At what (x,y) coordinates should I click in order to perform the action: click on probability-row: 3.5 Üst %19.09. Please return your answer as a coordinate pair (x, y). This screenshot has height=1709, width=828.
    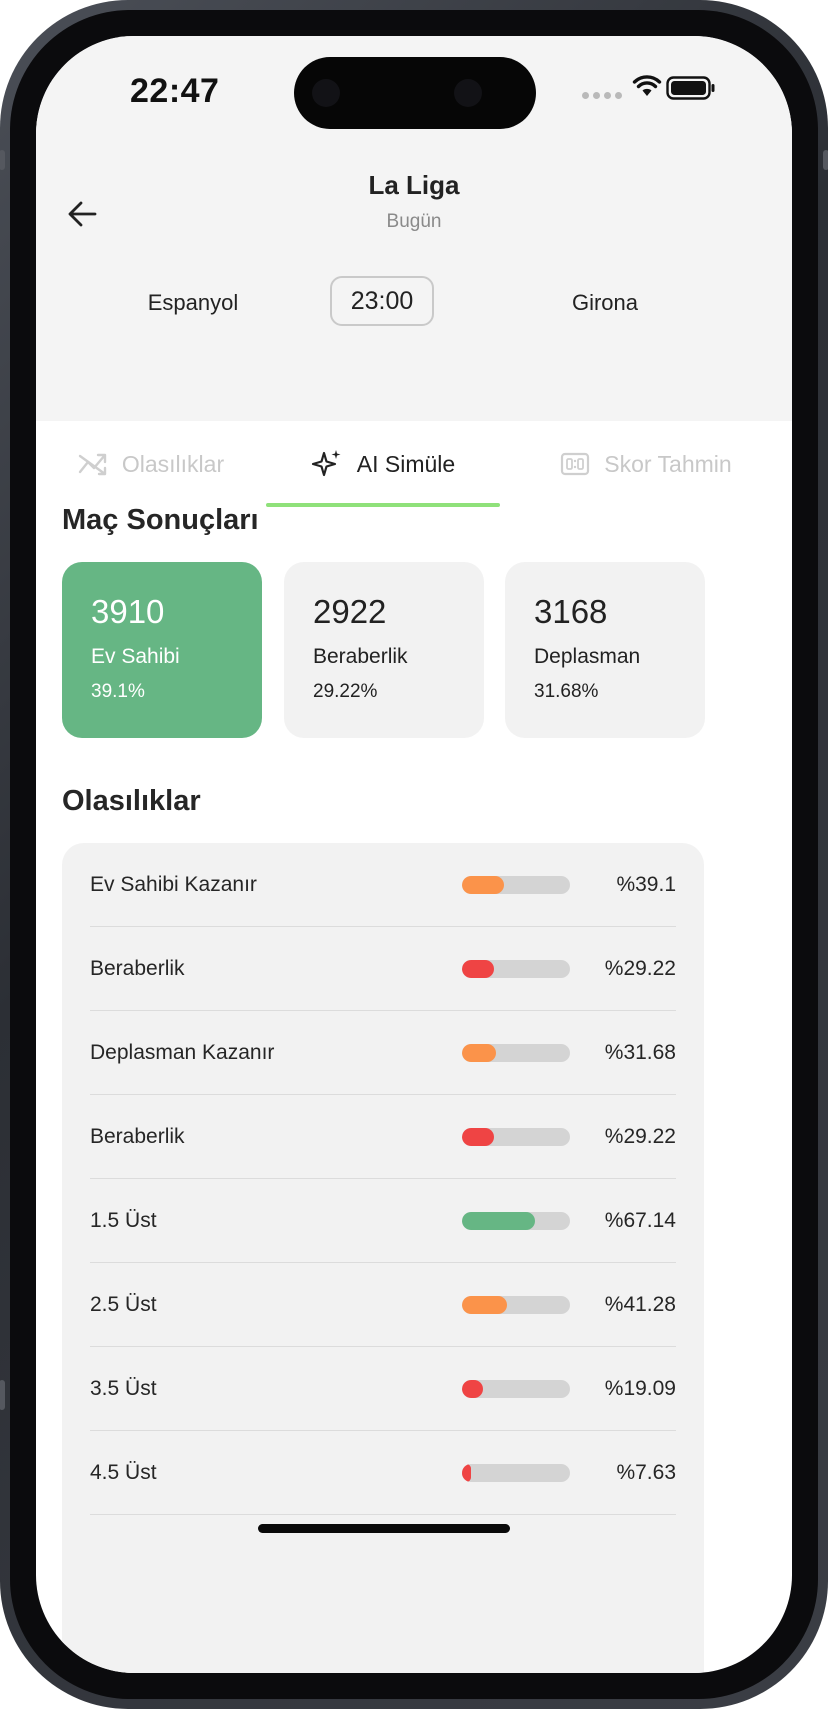
    Looking at the image, I should click on (383, 1389).